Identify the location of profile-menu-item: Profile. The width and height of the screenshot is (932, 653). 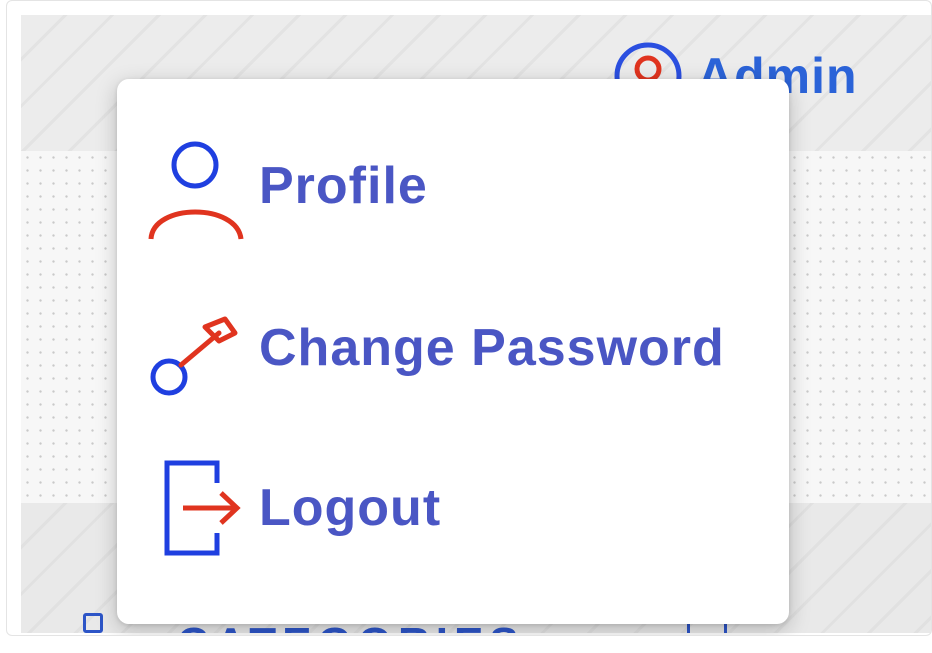
(286, 186).